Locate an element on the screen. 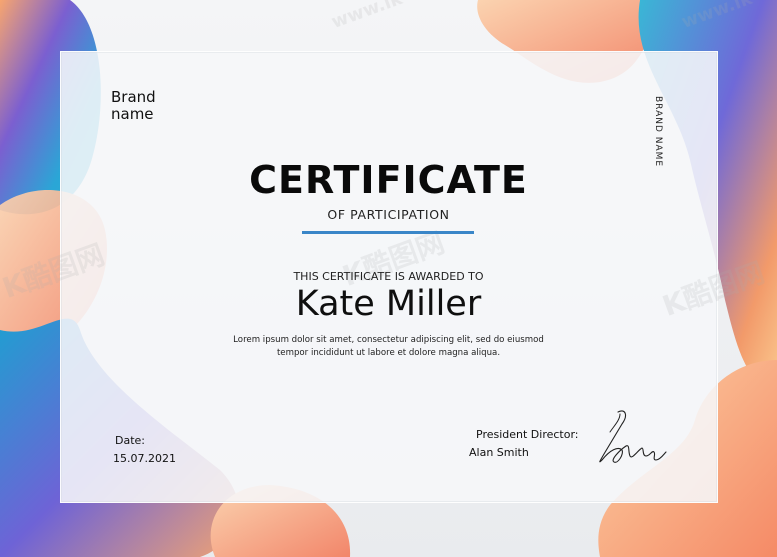  brand-name-left: Brand name is located at coordinates (133, 106).